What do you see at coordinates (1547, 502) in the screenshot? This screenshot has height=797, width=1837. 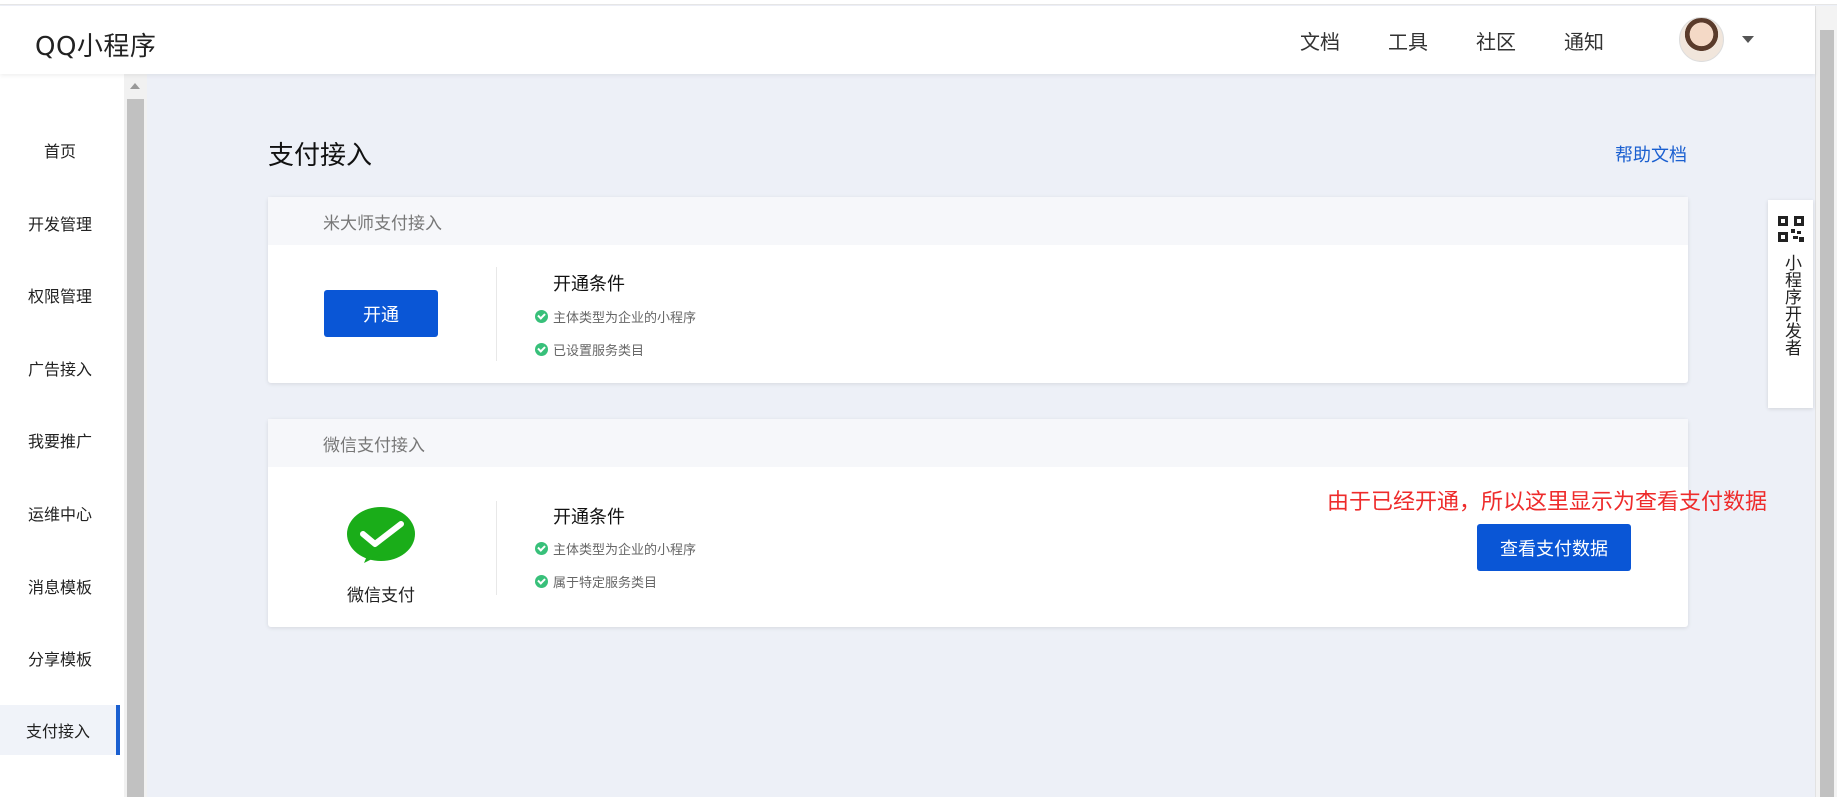 I see `annotation-text: 由于已经开通，所以这里显示为查看支付数据` at bounding box center [1547, 502].